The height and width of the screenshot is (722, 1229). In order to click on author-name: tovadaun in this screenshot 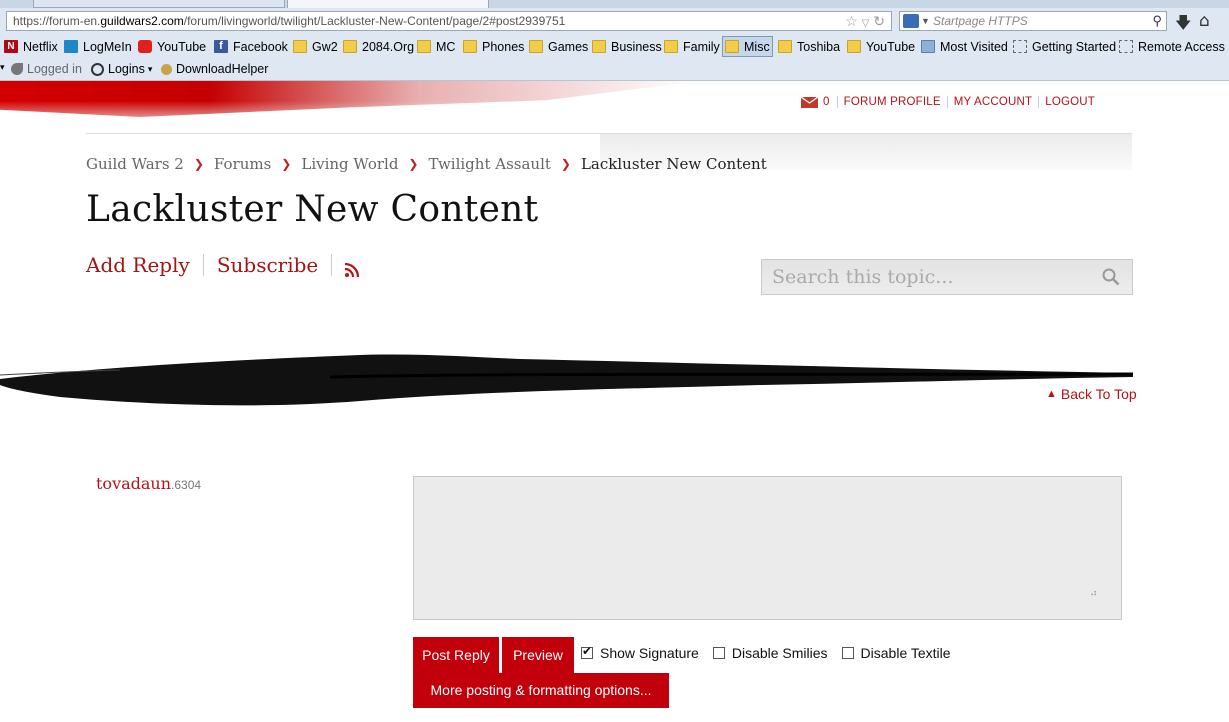, I will do `click(133, 483)`.